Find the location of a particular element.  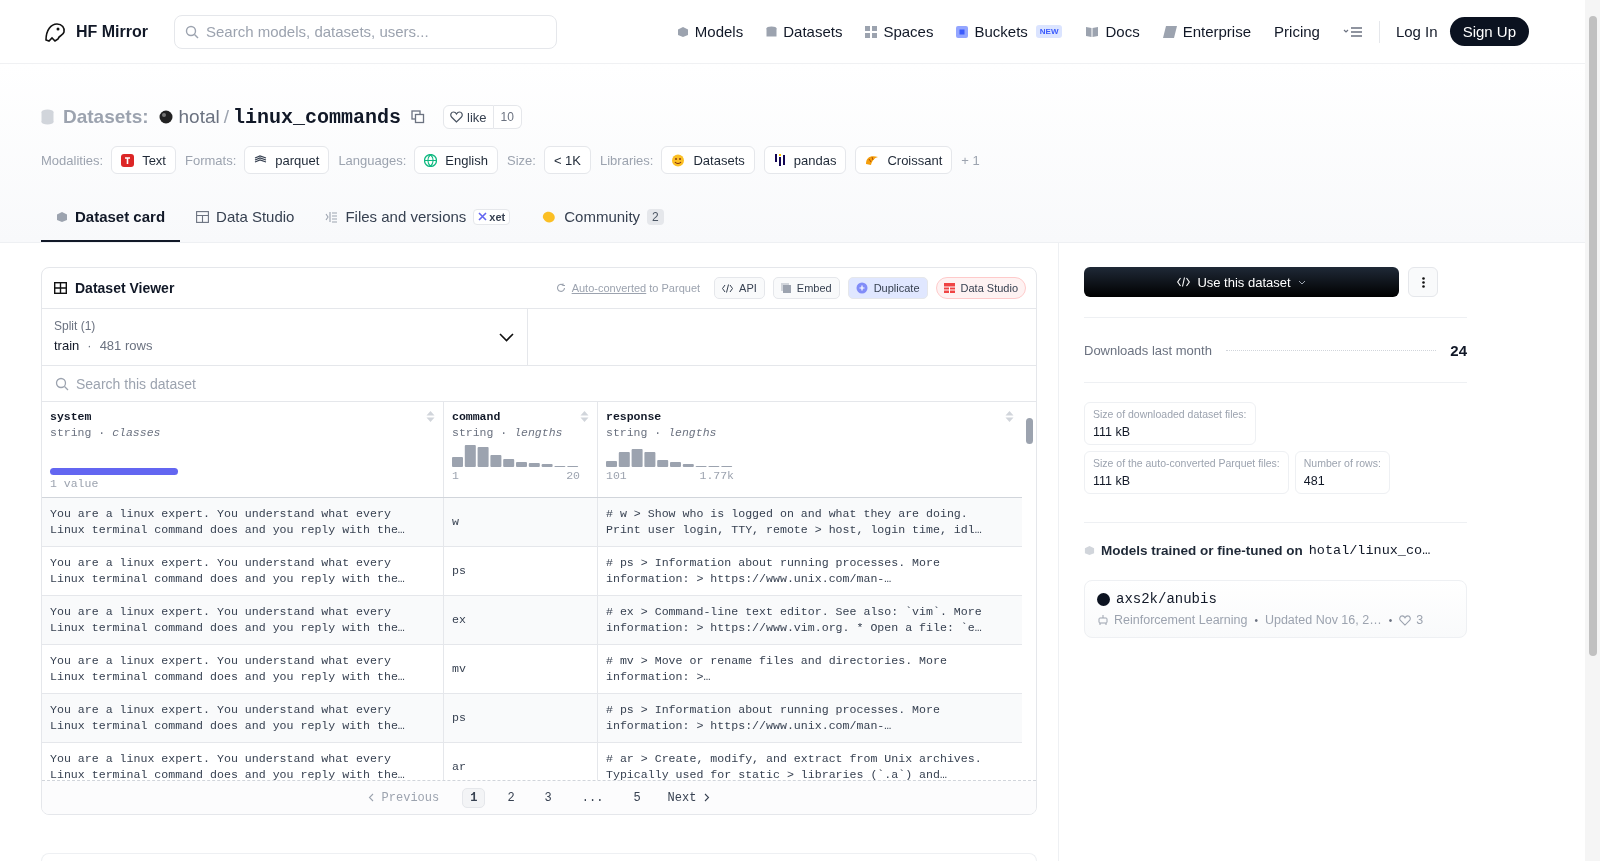

nav-link: Enterprise is located at coordinates (1207, 31).